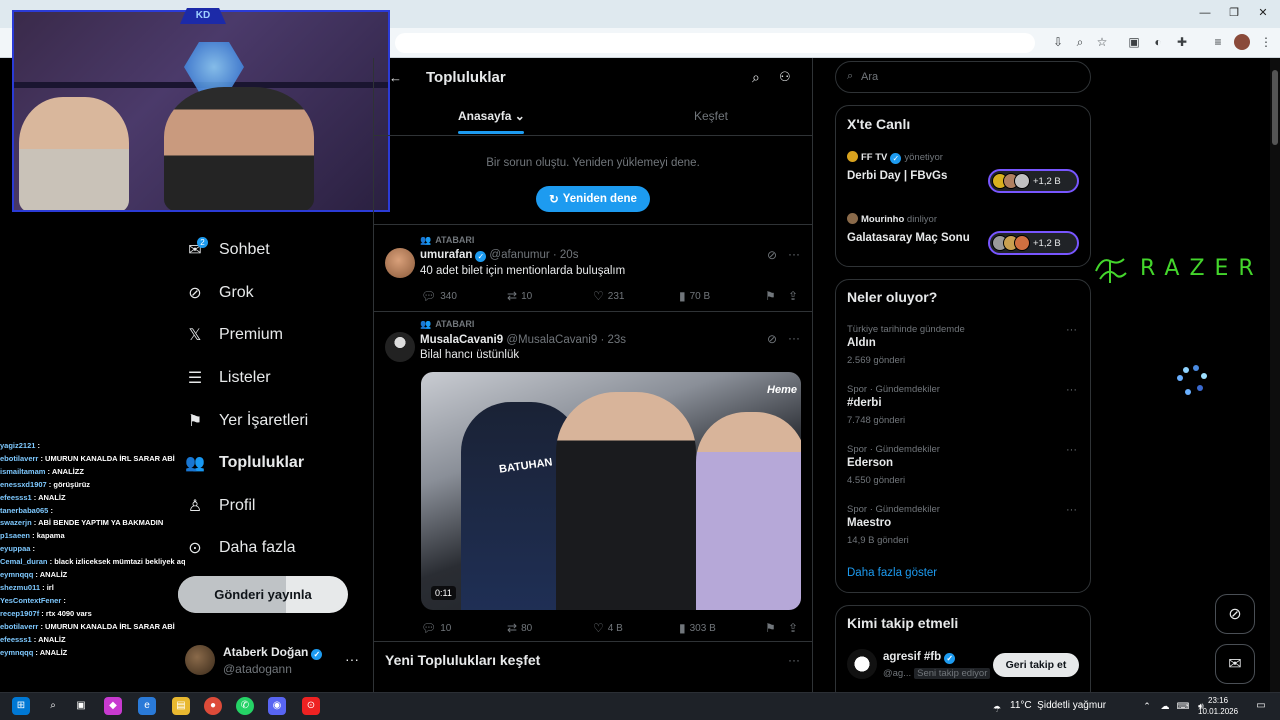 Image resolution: width=1280 pixels, height=720 pixels. What do you see at coordinates (1165, 706) in the screenshot?
I see `cloud-icon: ☁` at bounding box center [1165, 706].